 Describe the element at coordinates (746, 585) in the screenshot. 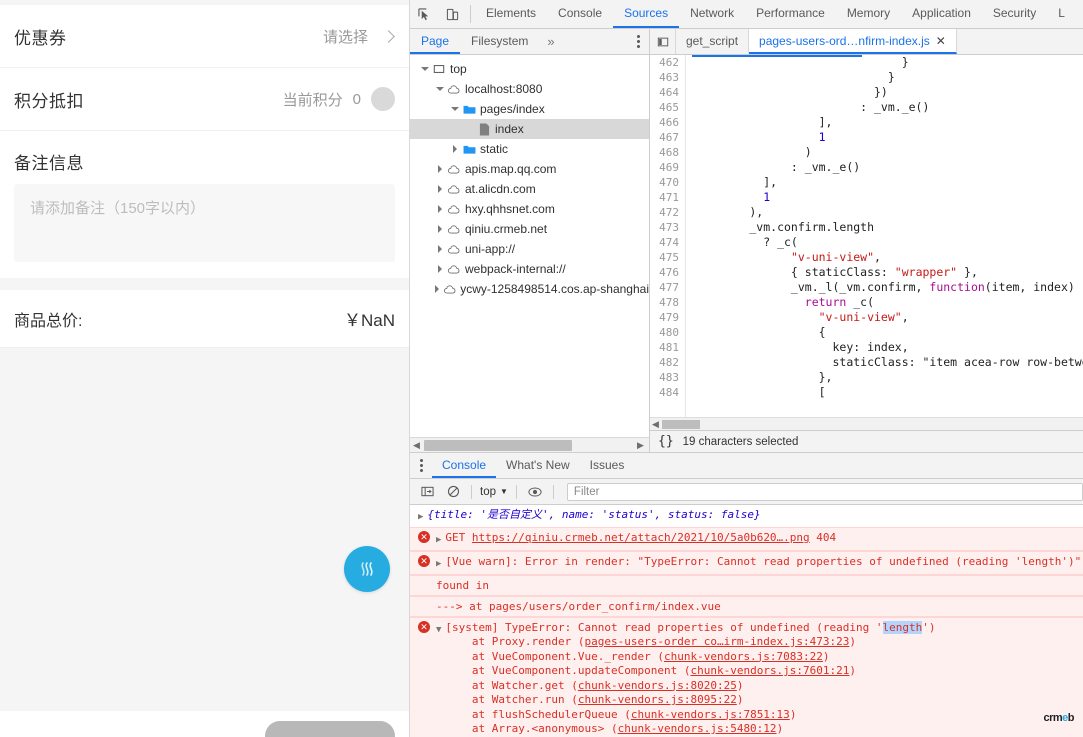

I see `console-error-detail: found in` at that location.